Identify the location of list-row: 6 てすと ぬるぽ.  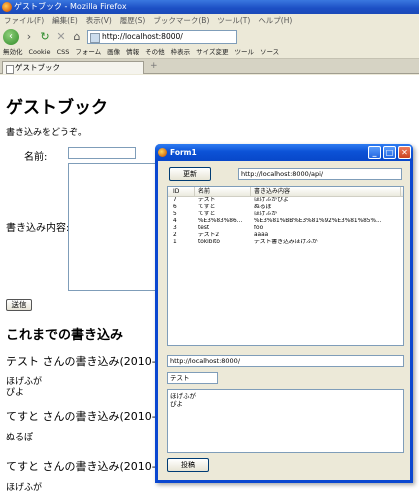
(285, 207).